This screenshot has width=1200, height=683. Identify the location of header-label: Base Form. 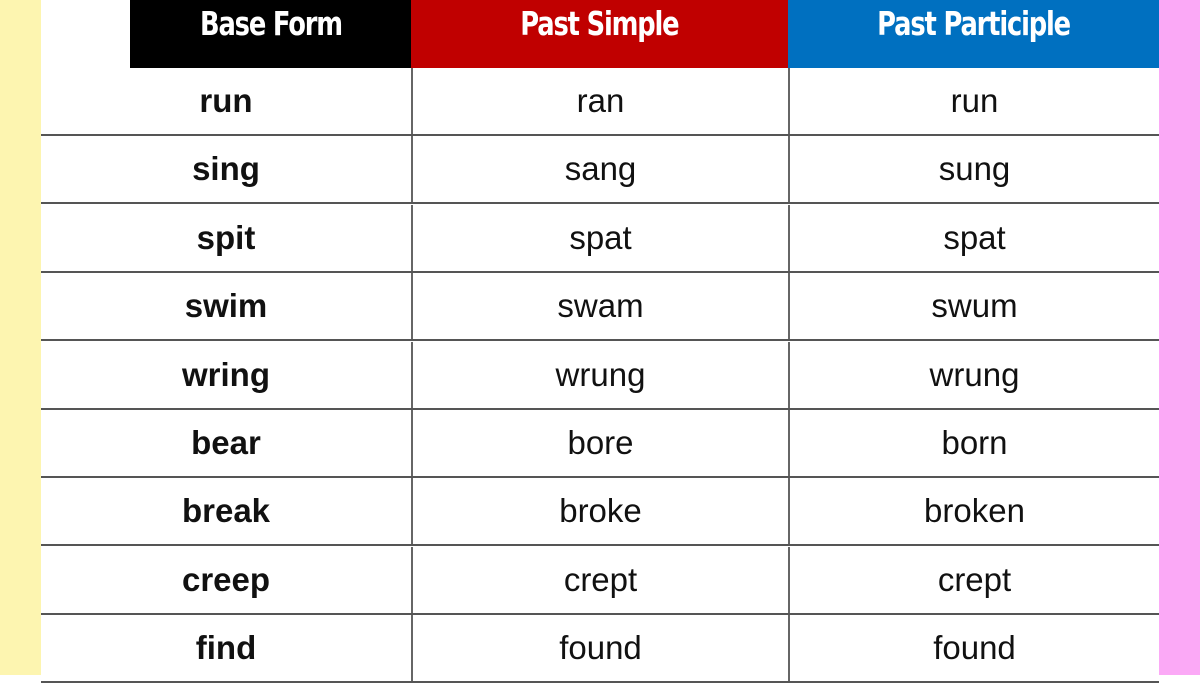
(271, 23).